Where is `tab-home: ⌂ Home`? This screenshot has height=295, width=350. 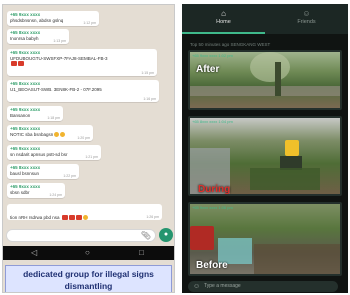 tab-home: ⌂ Home is located at coordinates (223, 17).